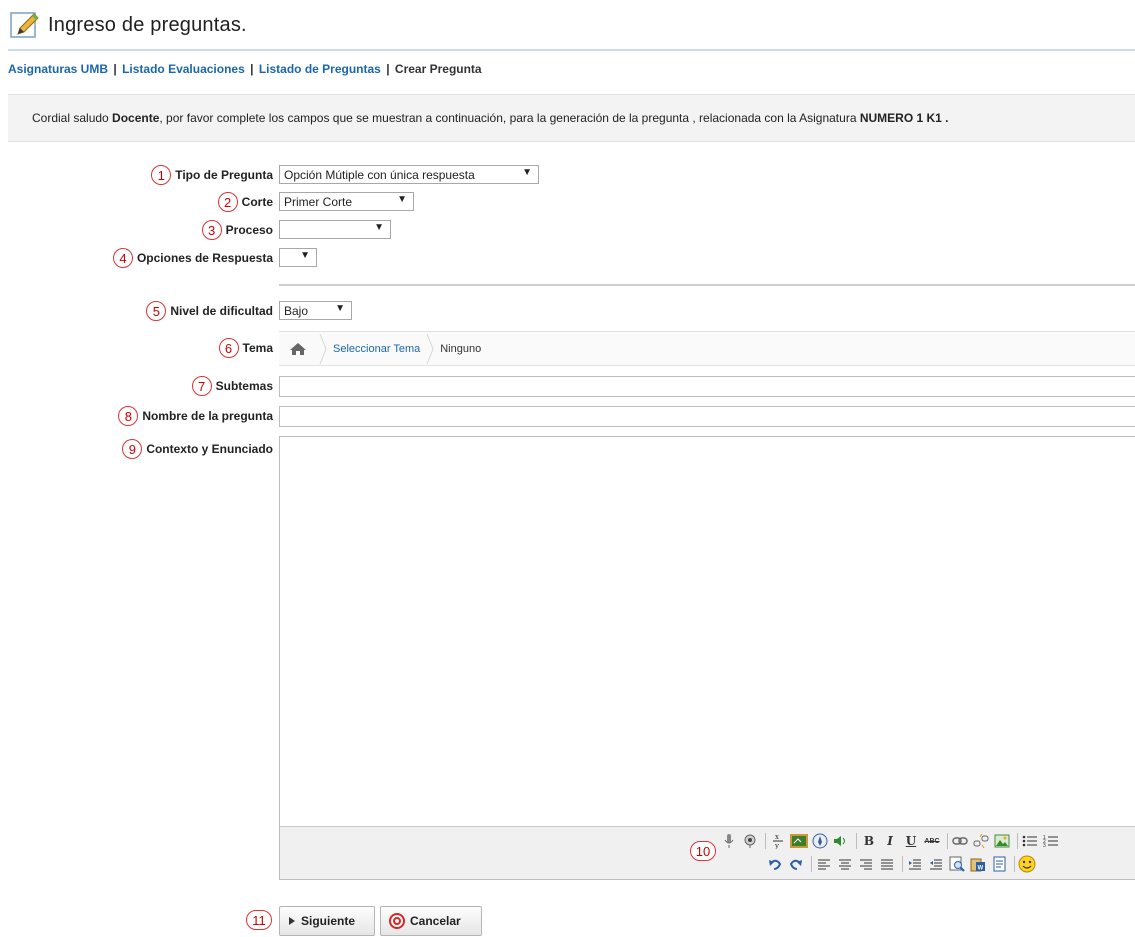 This screenshot has height=937, width=1135. What do you see at coordinates (237, 230) in the screenshot?
I see `field-label: 3 Proceso` at bounding box center [237, 230].